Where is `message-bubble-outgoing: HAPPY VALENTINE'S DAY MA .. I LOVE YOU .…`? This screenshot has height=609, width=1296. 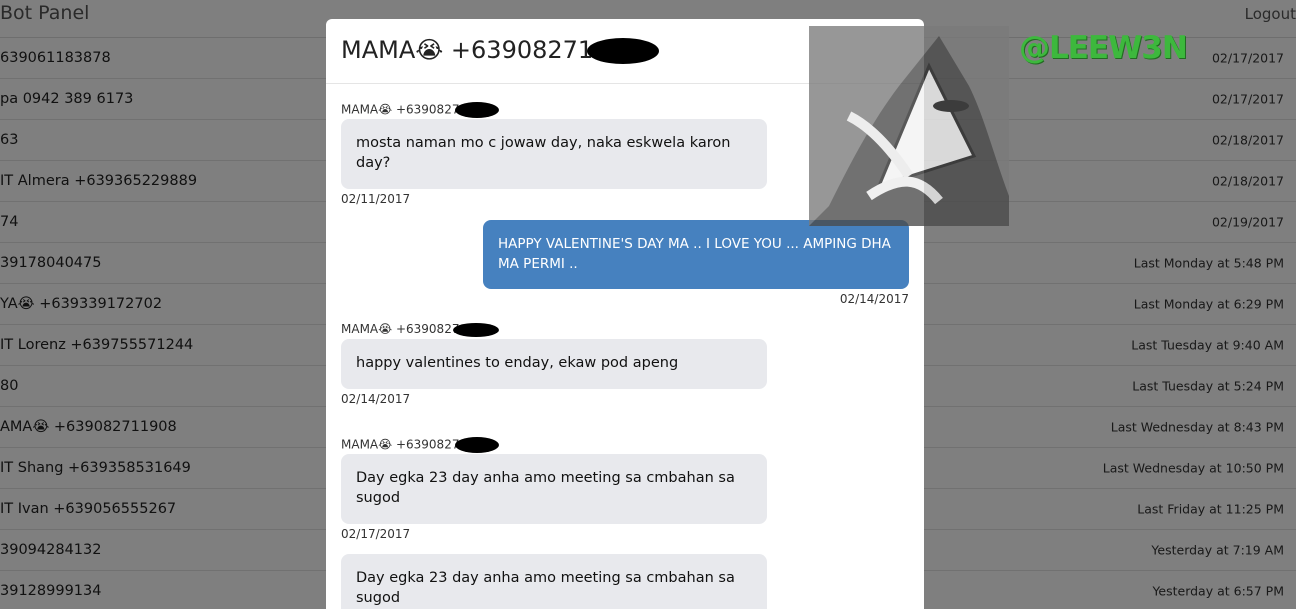
message-bubble-outgoing: HAPPY VALENTINE'S DAY MA .. I LOVE YOU .… is located at coordinates (696, 254).